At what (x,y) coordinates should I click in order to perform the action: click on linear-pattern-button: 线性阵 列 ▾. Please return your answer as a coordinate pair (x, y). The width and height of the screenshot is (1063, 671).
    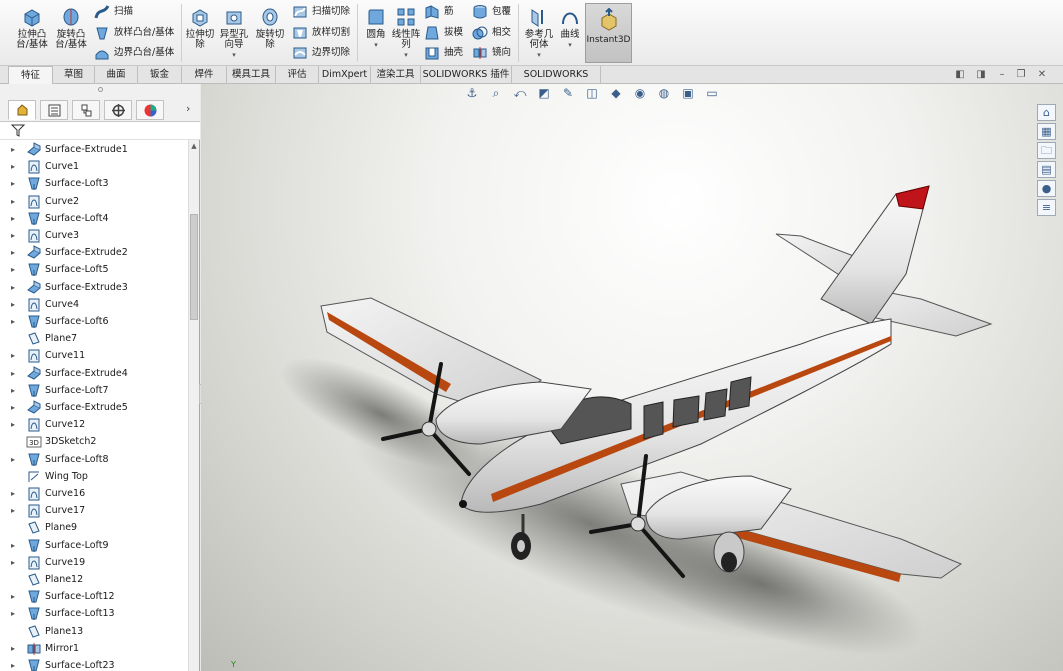
    Looking at the image, I should click on (406, 34).